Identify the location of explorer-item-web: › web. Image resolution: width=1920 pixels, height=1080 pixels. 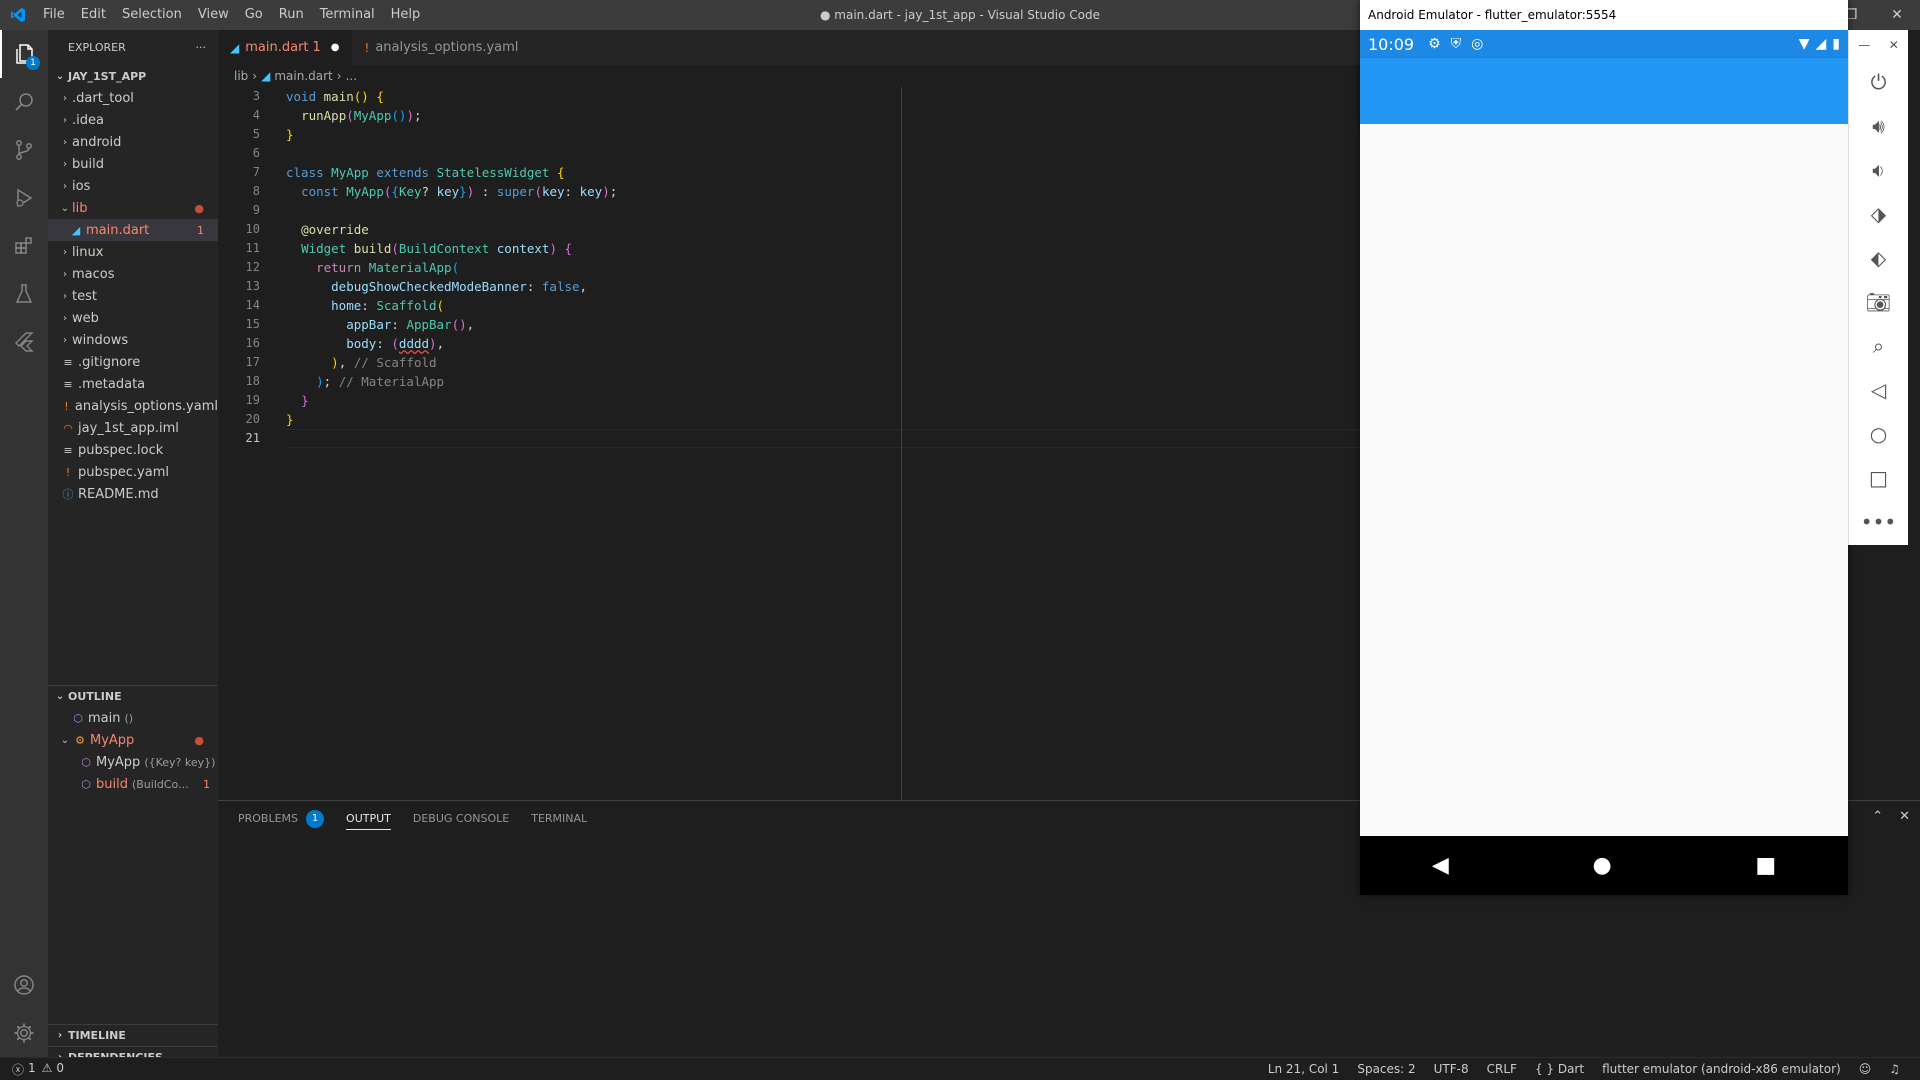
(133, 318).